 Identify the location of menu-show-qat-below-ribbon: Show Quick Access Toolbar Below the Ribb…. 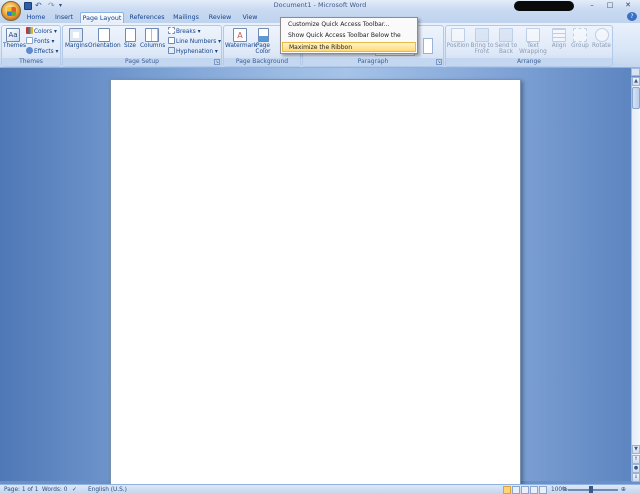
(349, 40).